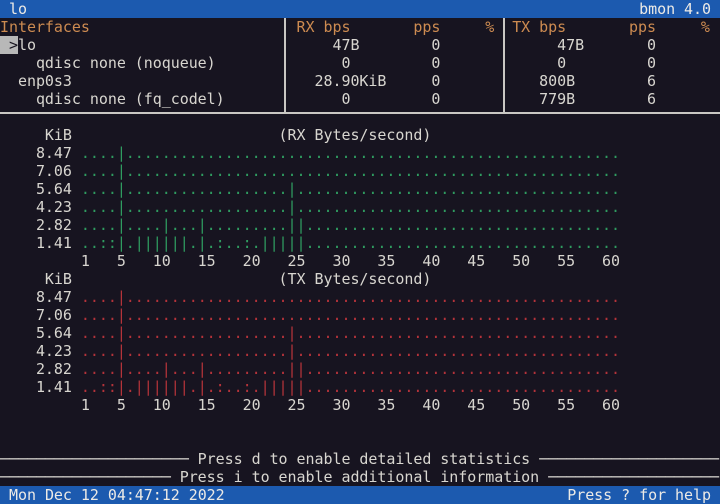  I want to click on status-help-hint: Press ? for help, so click(639, 495).